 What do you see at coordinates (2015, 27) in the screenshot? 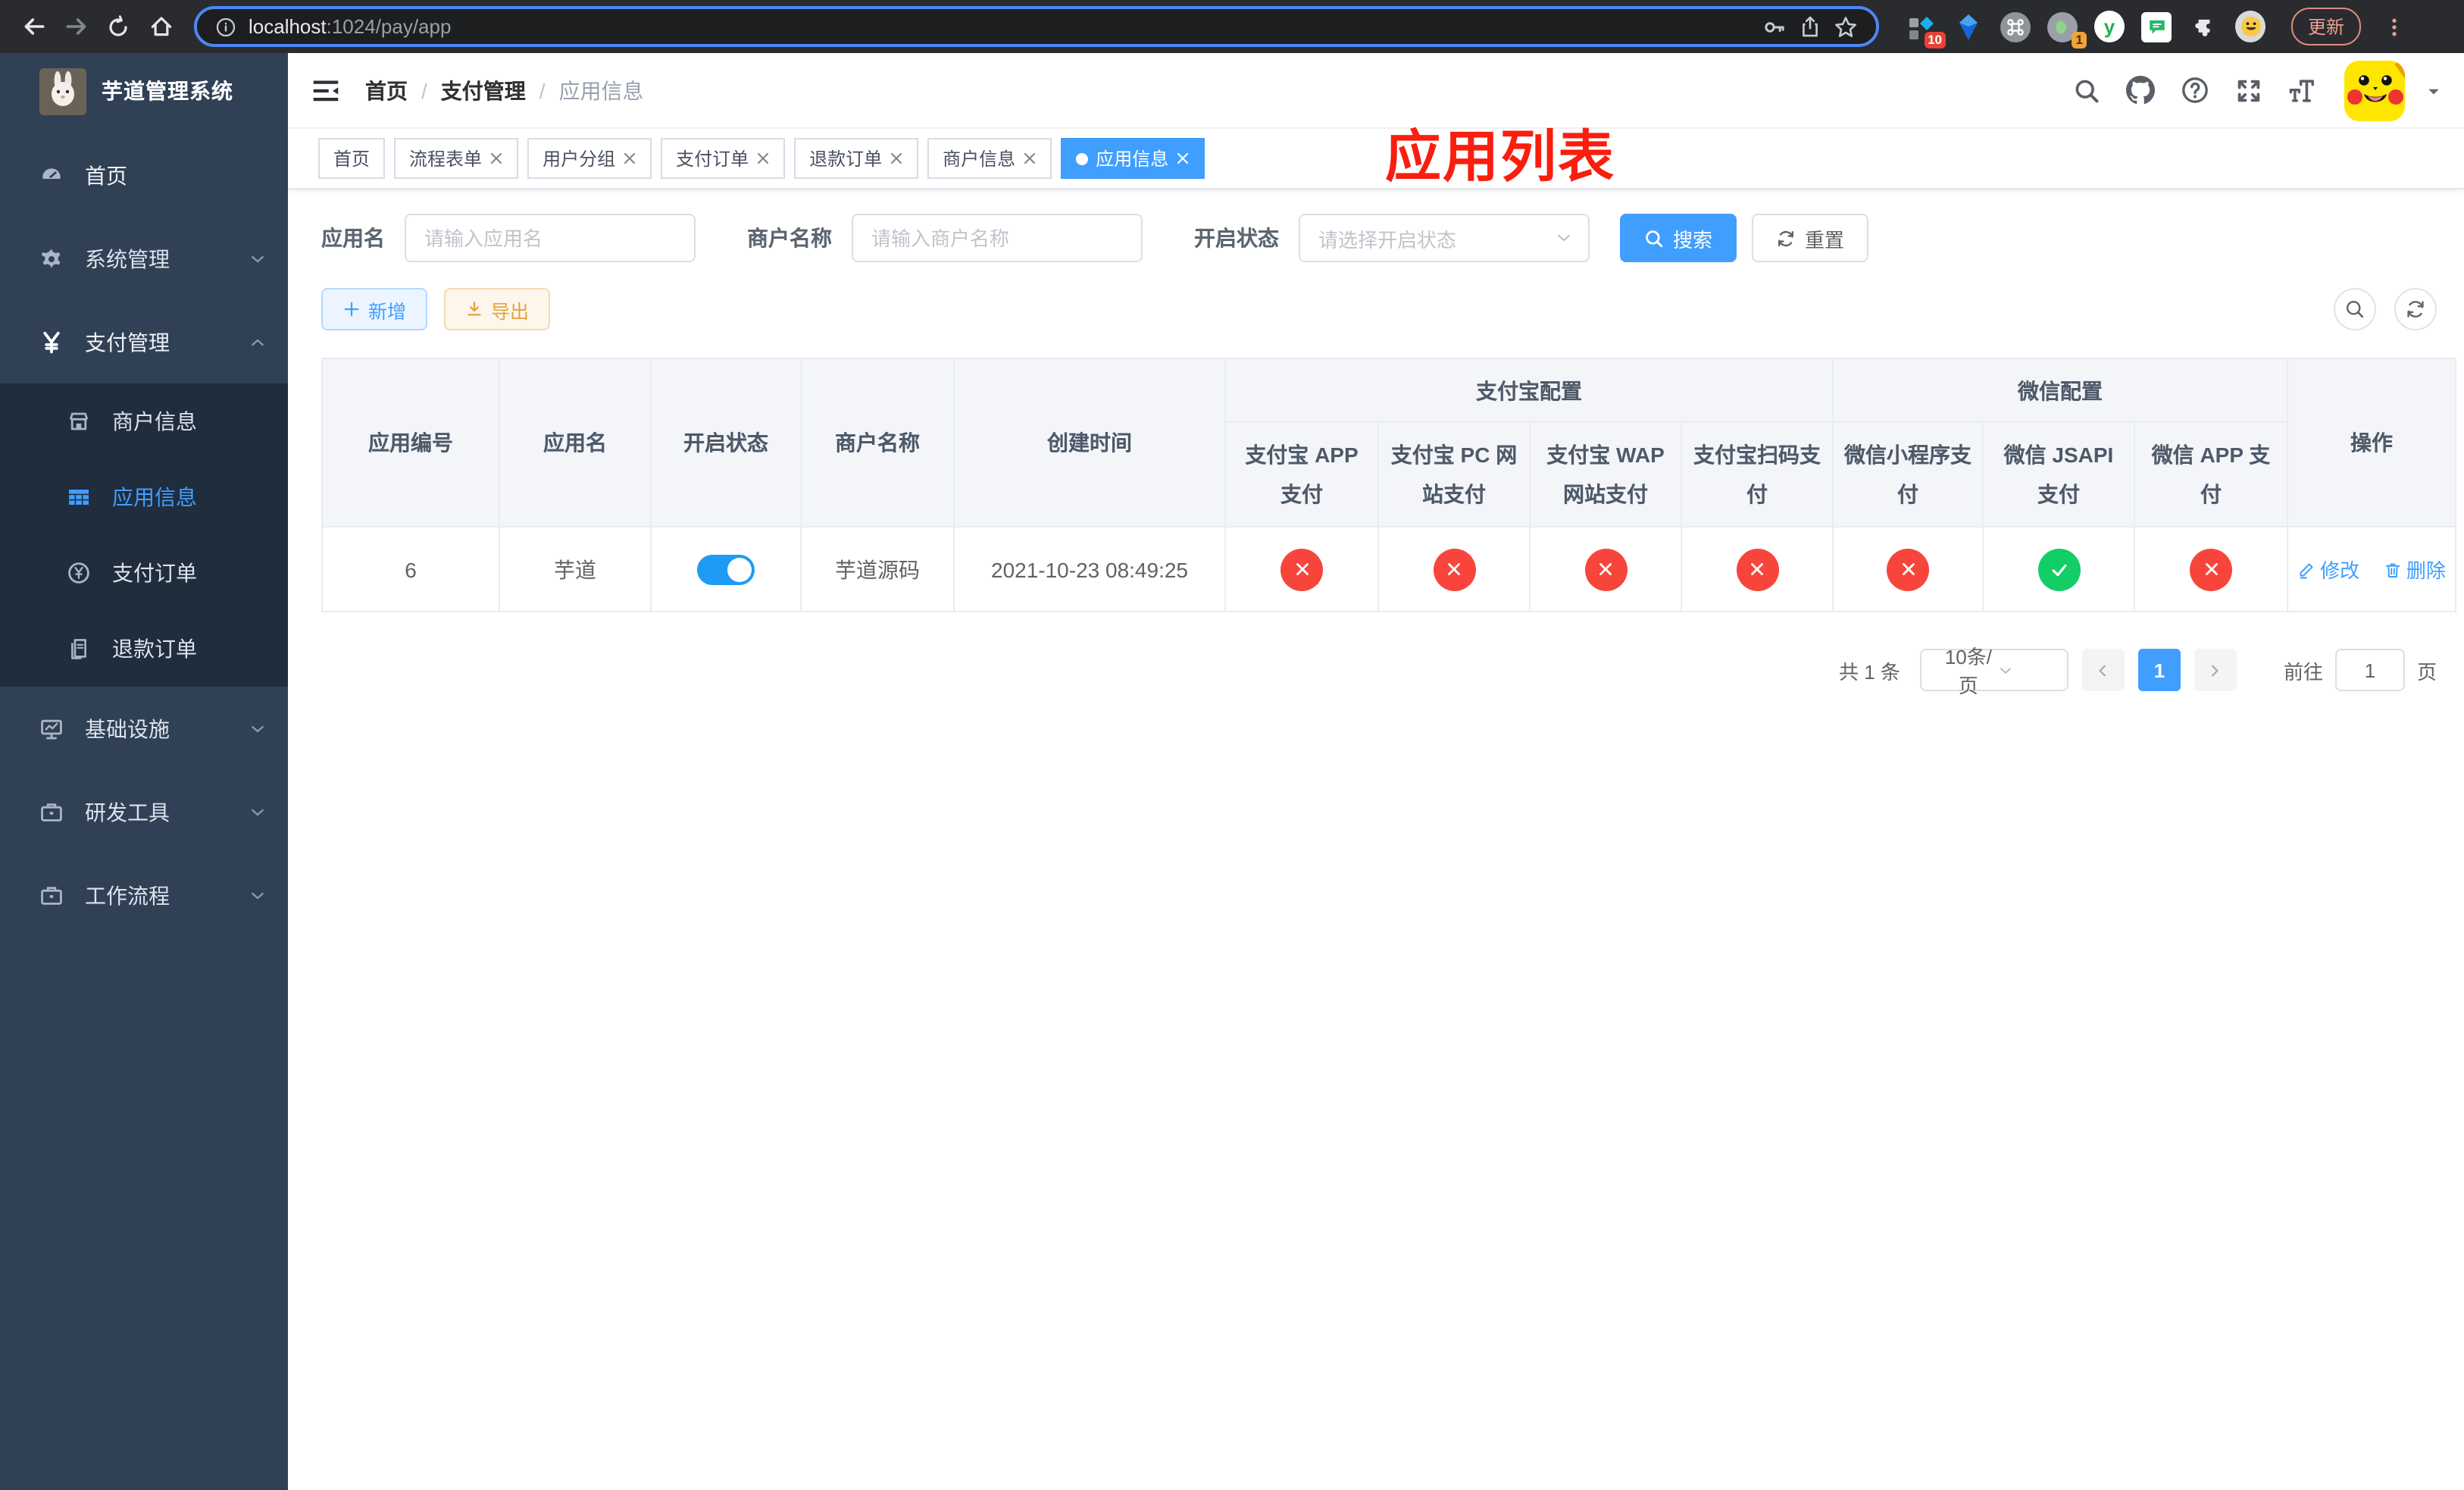
I see `extension-command-icon` at bounding box center [2015, 27].